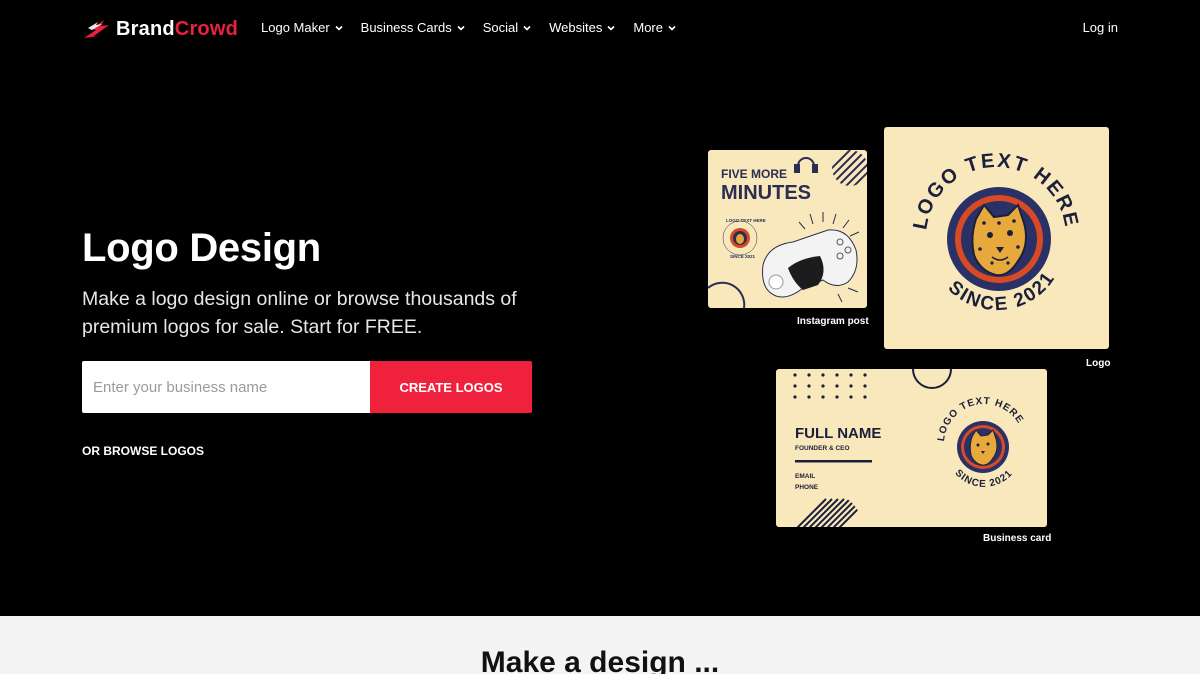  I want to click on nav-item-more: More, so click(655, 27).